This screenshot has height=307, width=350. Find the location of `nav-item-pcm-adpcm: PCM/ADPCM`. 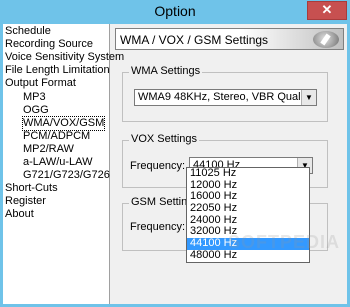

nav-item-pcm-adpcm: PCM/ADPCM is located at coordinates (56, 136).